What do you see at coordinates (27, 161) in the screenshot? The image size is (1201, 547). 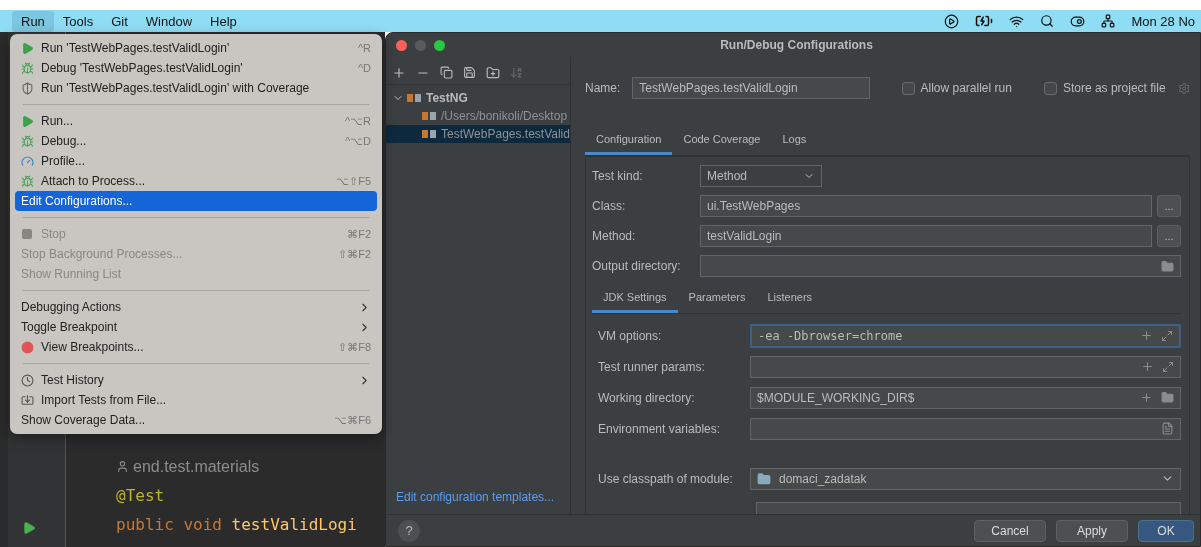 I see `gauge-icon` at bounding box center [27, 161].